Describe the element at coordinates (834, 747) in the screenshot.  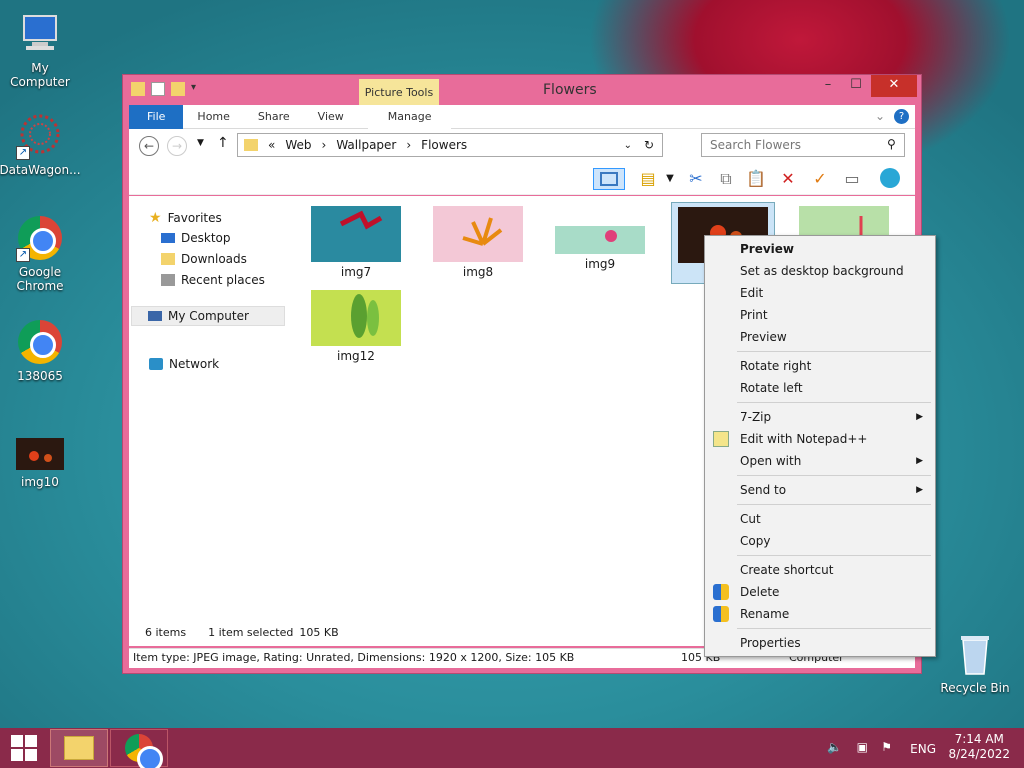
I see `speaker-muted-icon: 🔈` at that location.